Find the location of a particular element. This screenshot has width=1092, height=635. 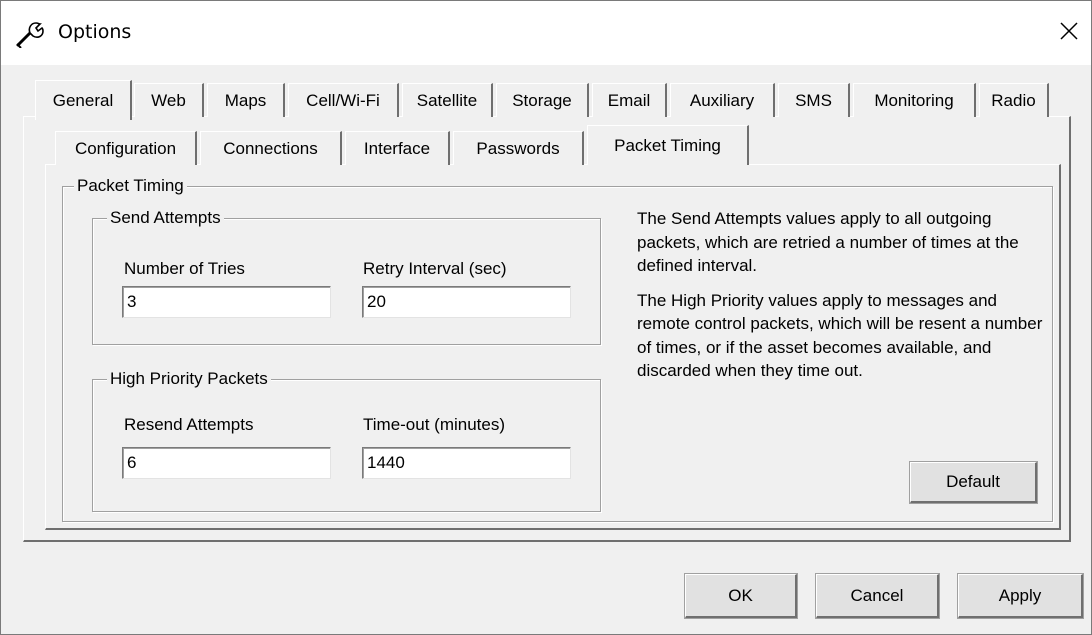

close-button is located at coordinates (1069, 33).